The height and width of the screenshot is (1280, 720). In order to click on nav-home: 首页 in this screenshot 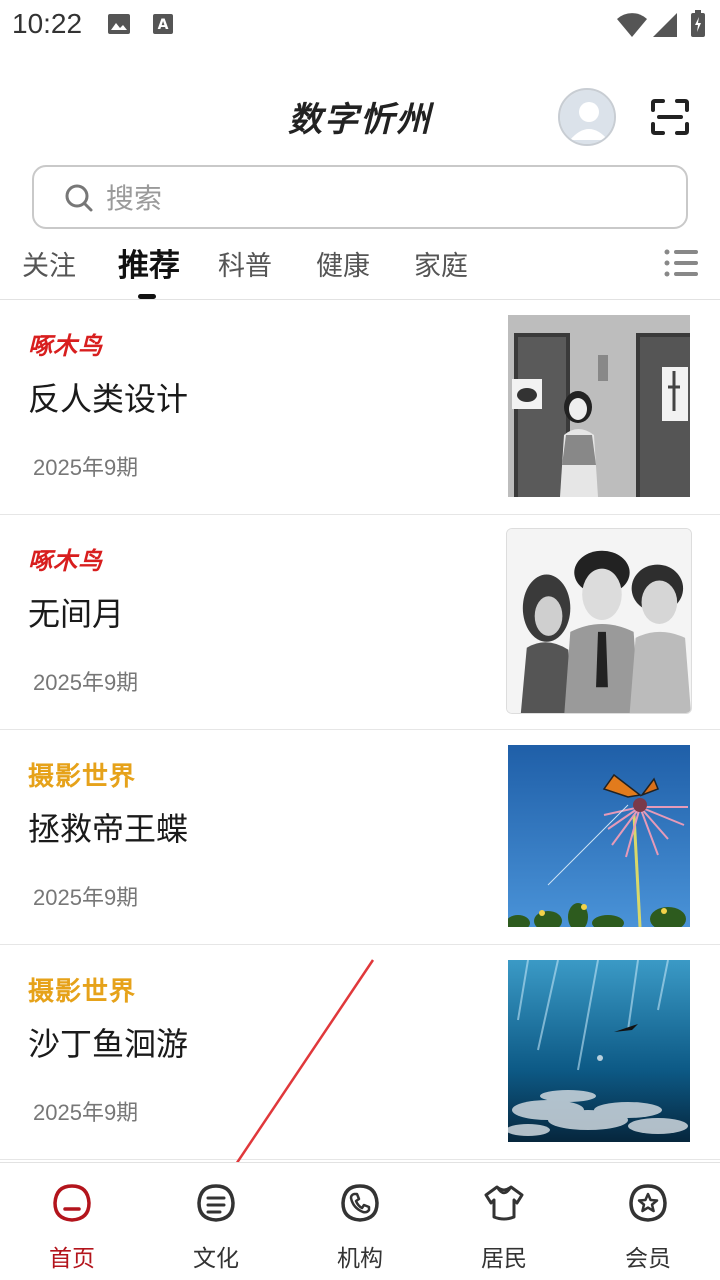, I will do `click(72, 1221)`.